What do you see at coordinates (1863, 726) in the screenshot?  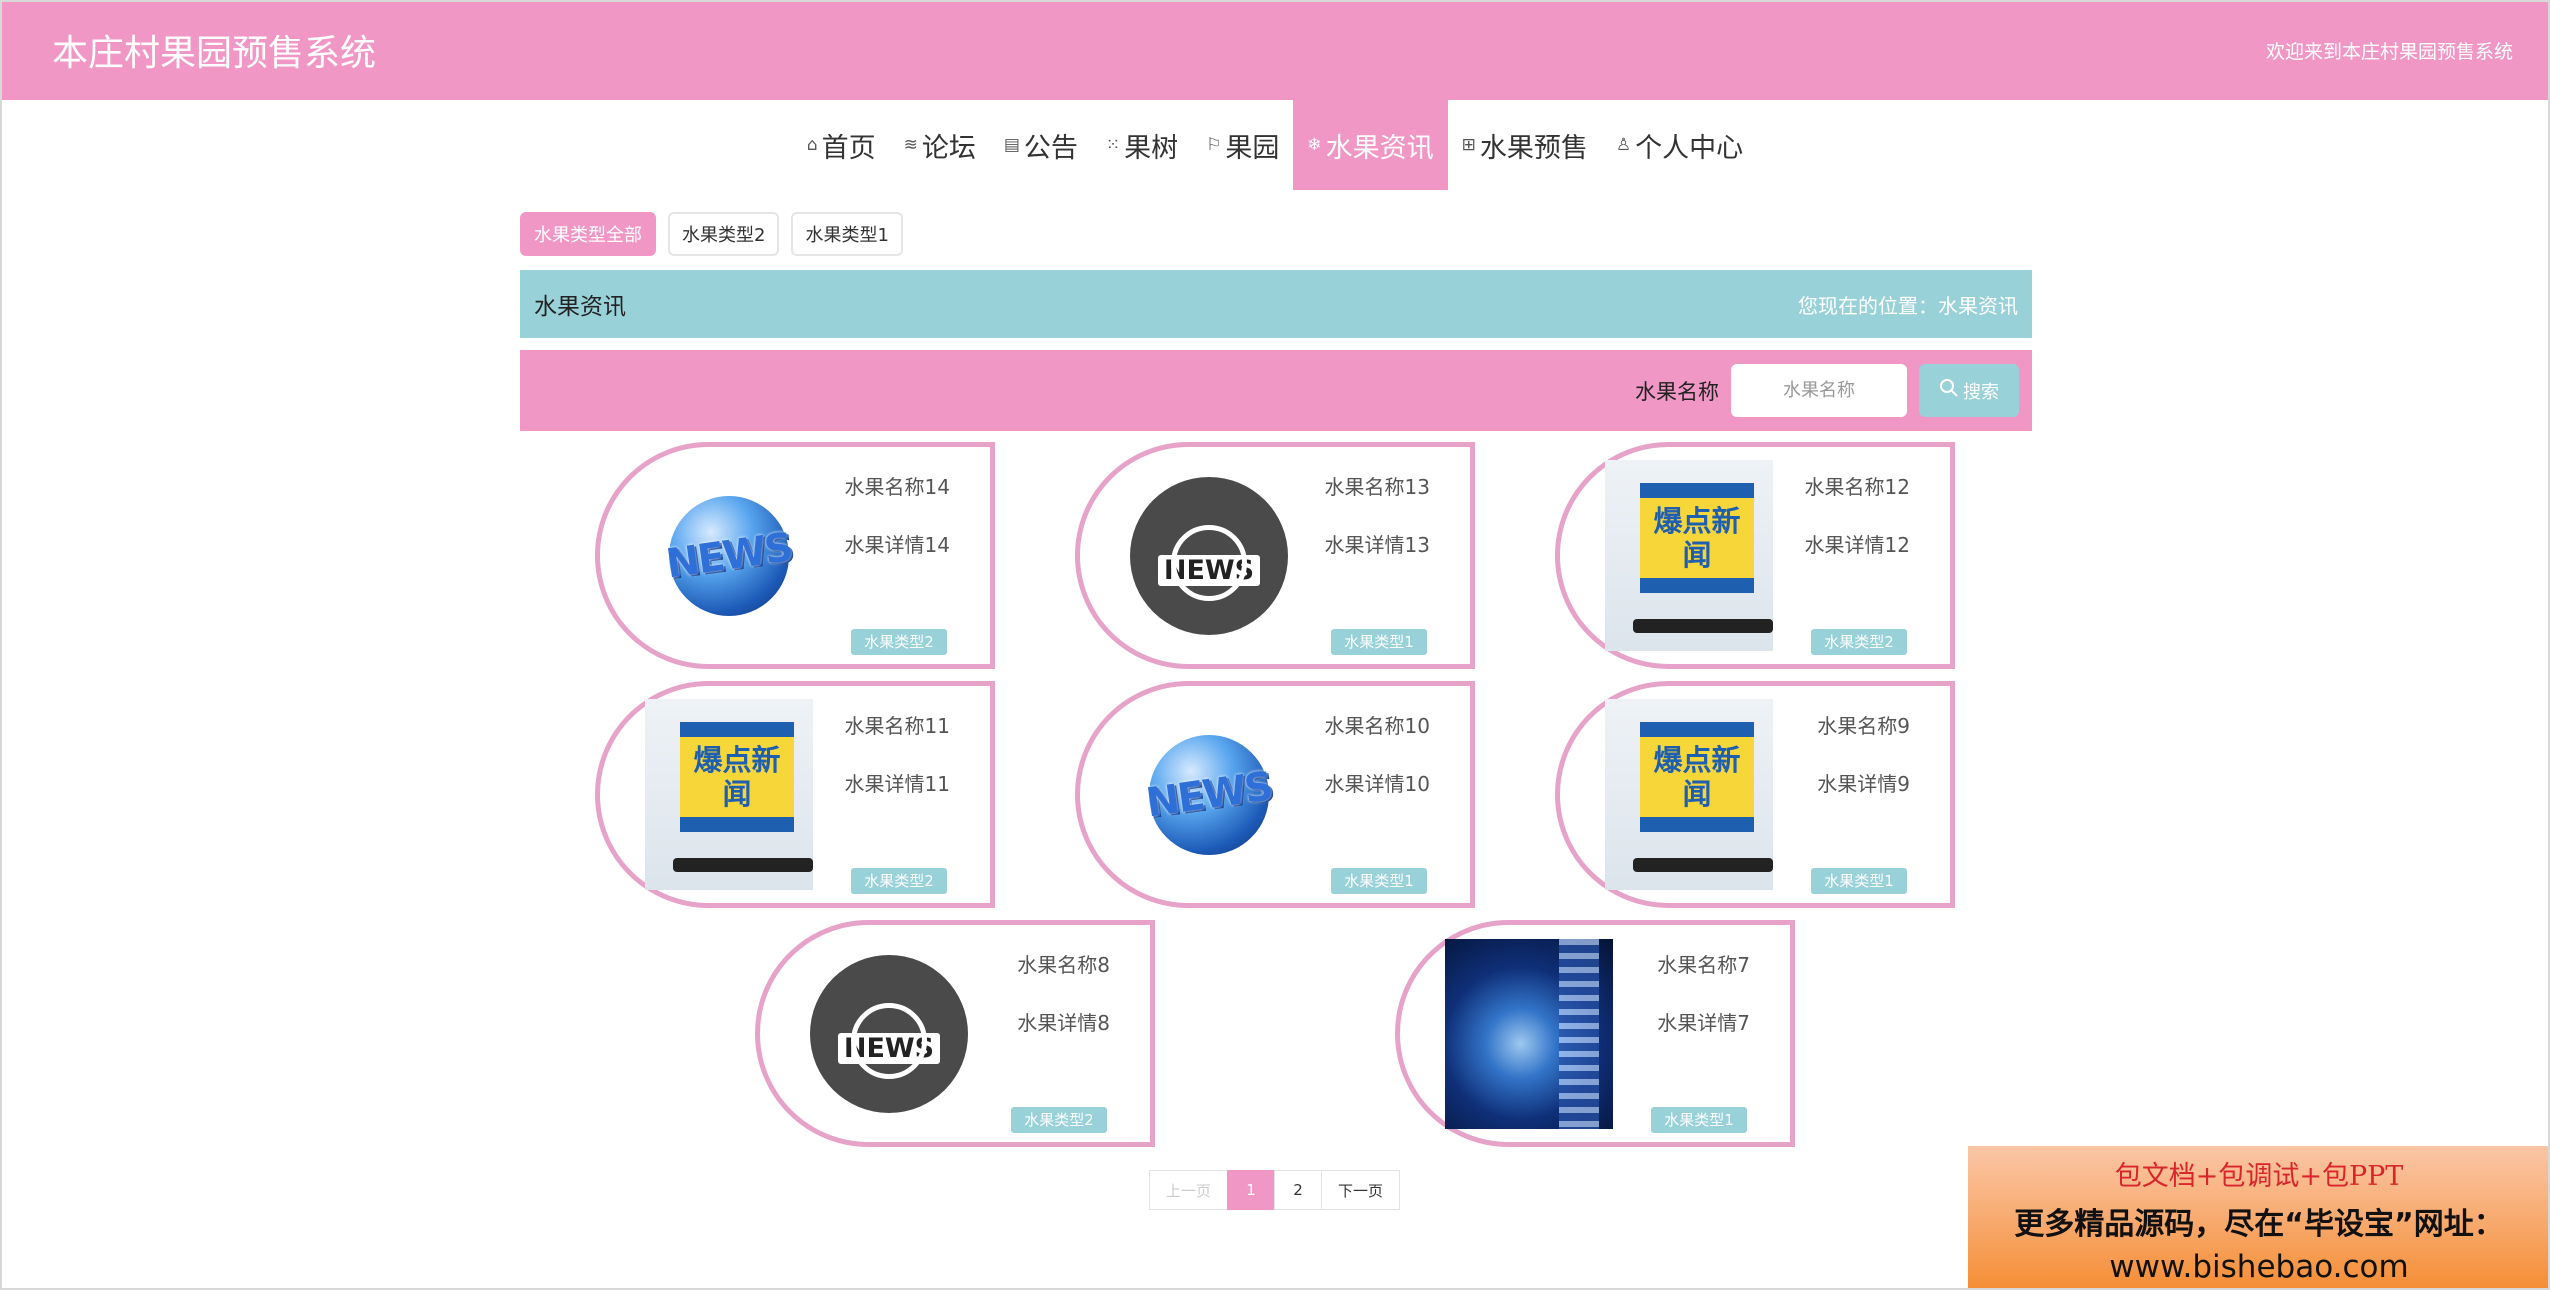 I see `card-name: 水果名称9` at bounding box center [1863, 726].